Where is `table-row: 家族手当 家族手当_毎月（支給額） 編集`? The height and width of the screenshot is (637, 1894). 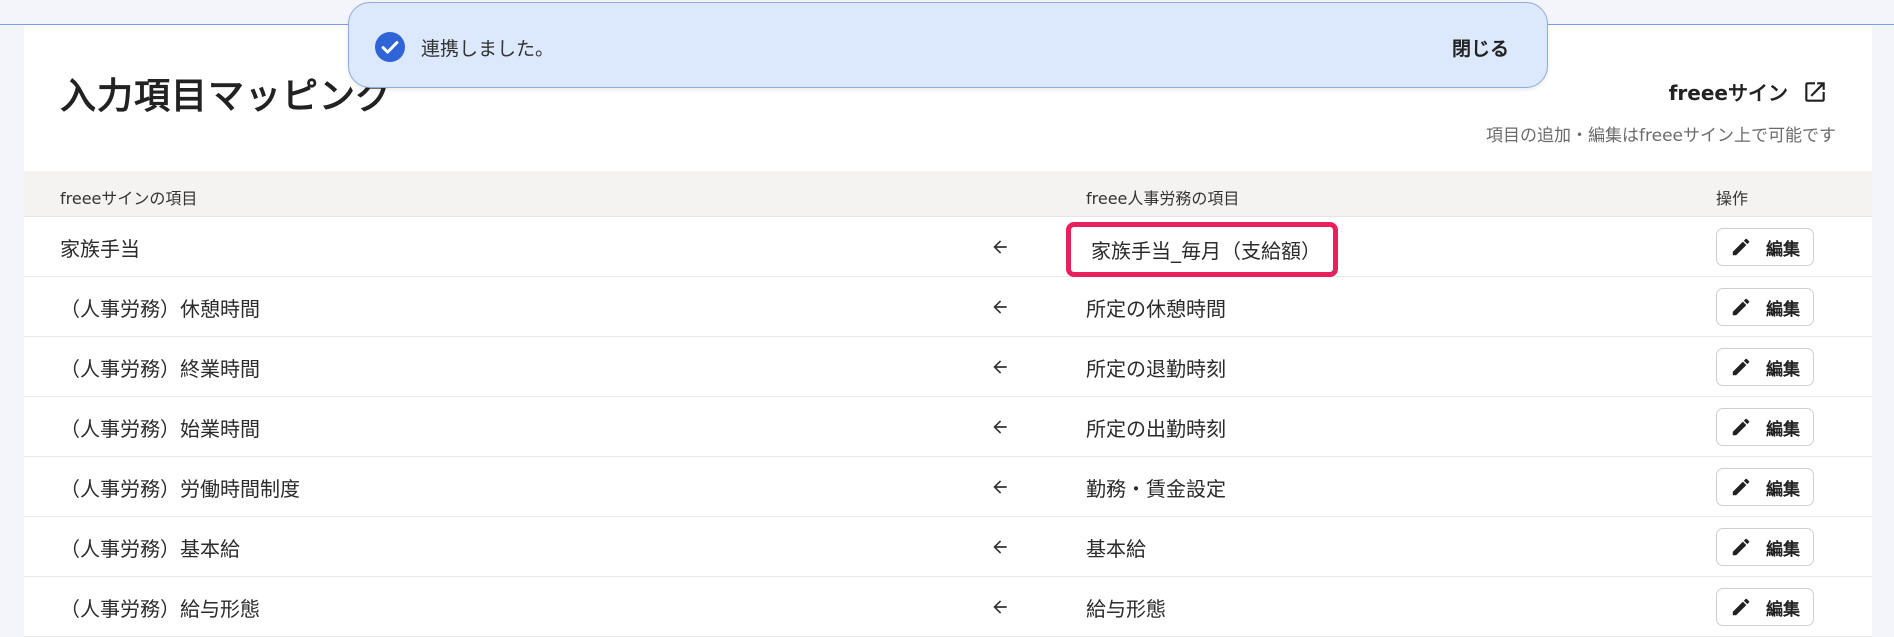
table-row: 家族手当 家族手当_毎月（支給額） 編集 is located at coordinates (948, 247).